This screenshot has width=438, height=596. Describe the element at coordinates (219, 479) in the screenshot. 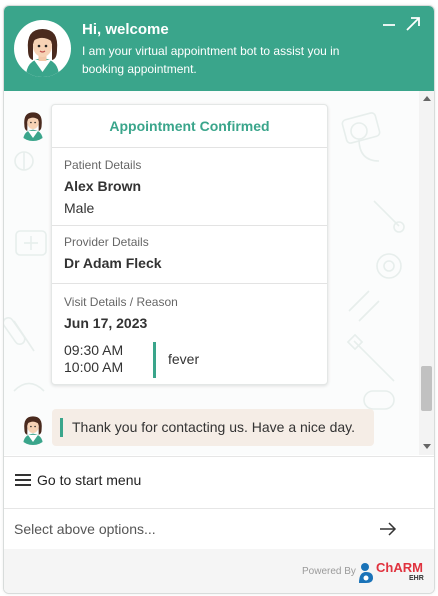

I see `start-menu-button: Go to start menu` at that location.